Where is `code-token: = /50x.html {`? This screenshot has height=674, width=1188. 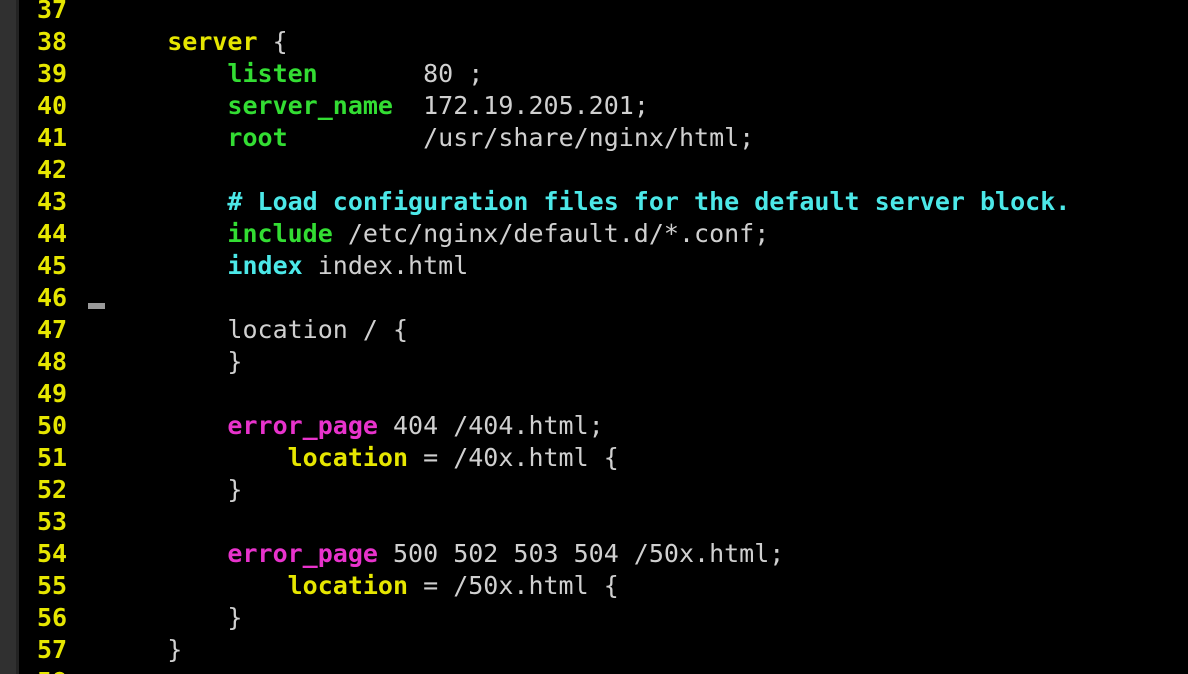 code-token: = /50x.html { is located at coordinates (513, 585).